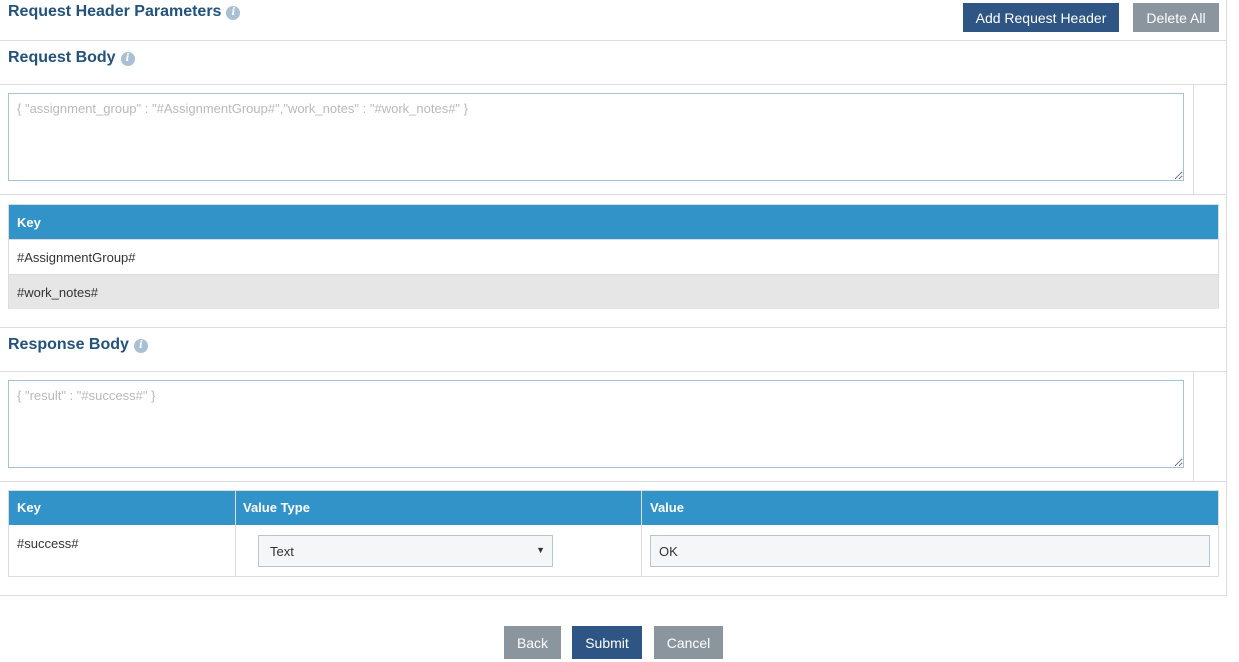  Describe the element at coordinates (62, 57) in the screenshot. I see `request-body-title-text: Request Body` at that location.